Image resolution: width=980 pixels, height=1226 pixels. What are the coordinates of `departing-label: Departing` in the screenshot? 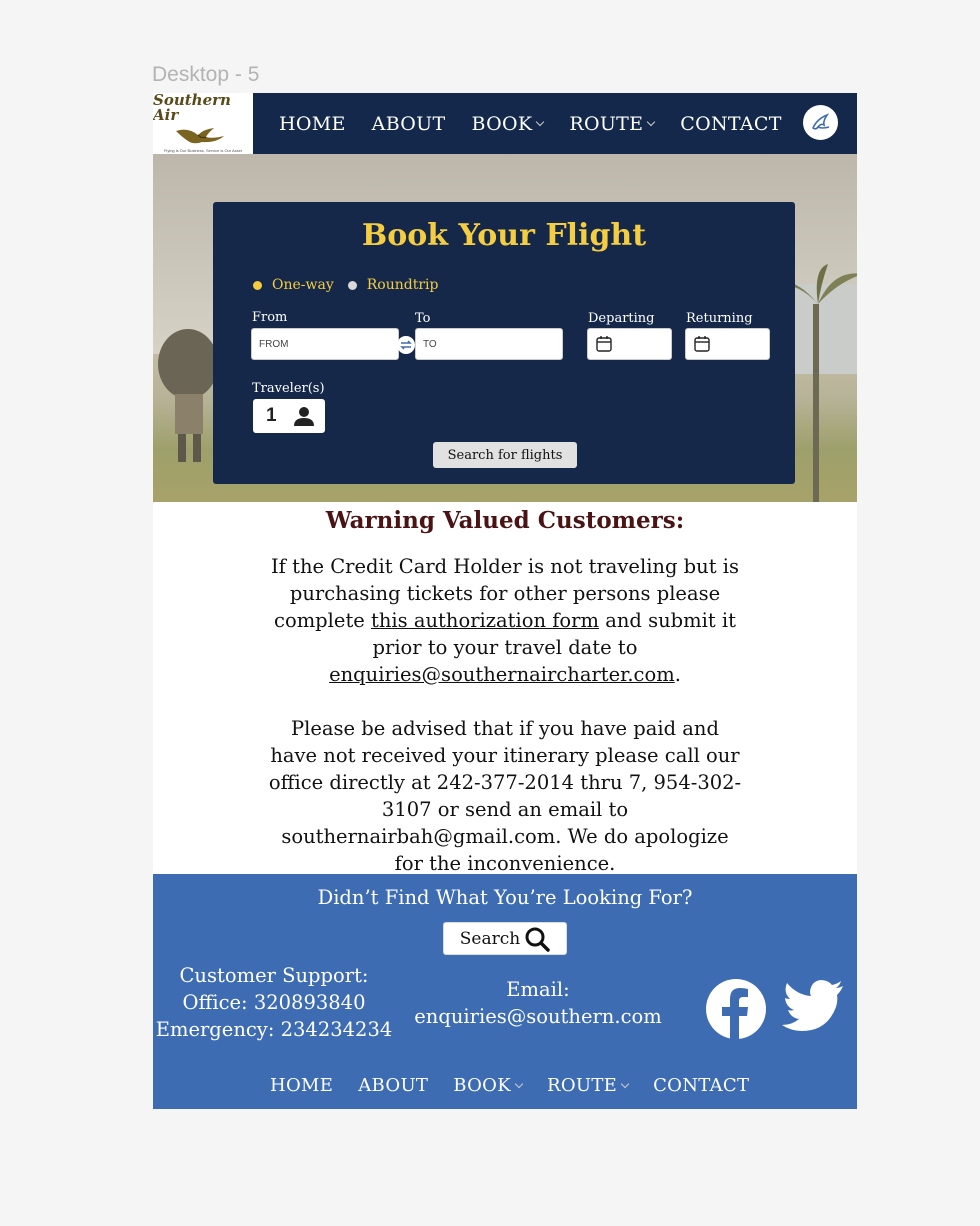 It's located at (621, 318).